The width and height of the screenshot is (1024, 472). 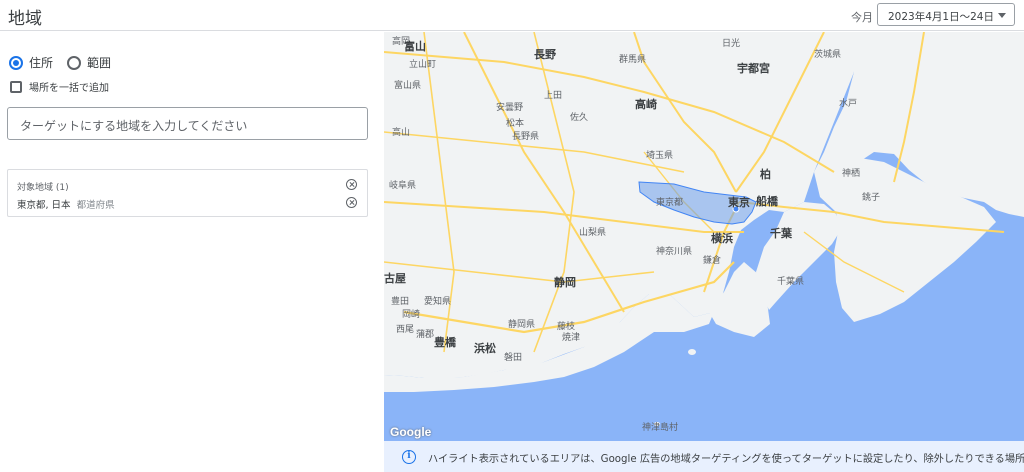 What do you see at coordinates (485, 348) in the screenshot?
I see `map-label: 浜松` at bounding box center [485, 348].